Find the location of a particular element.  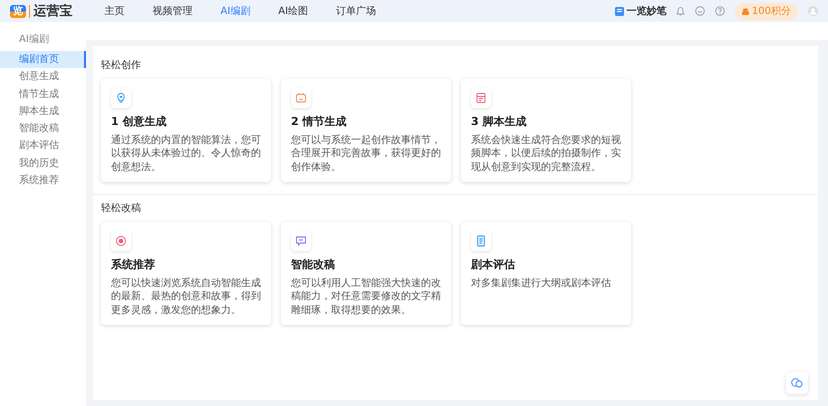

chat-bubbles-icon is located at coordinates (797, 383).